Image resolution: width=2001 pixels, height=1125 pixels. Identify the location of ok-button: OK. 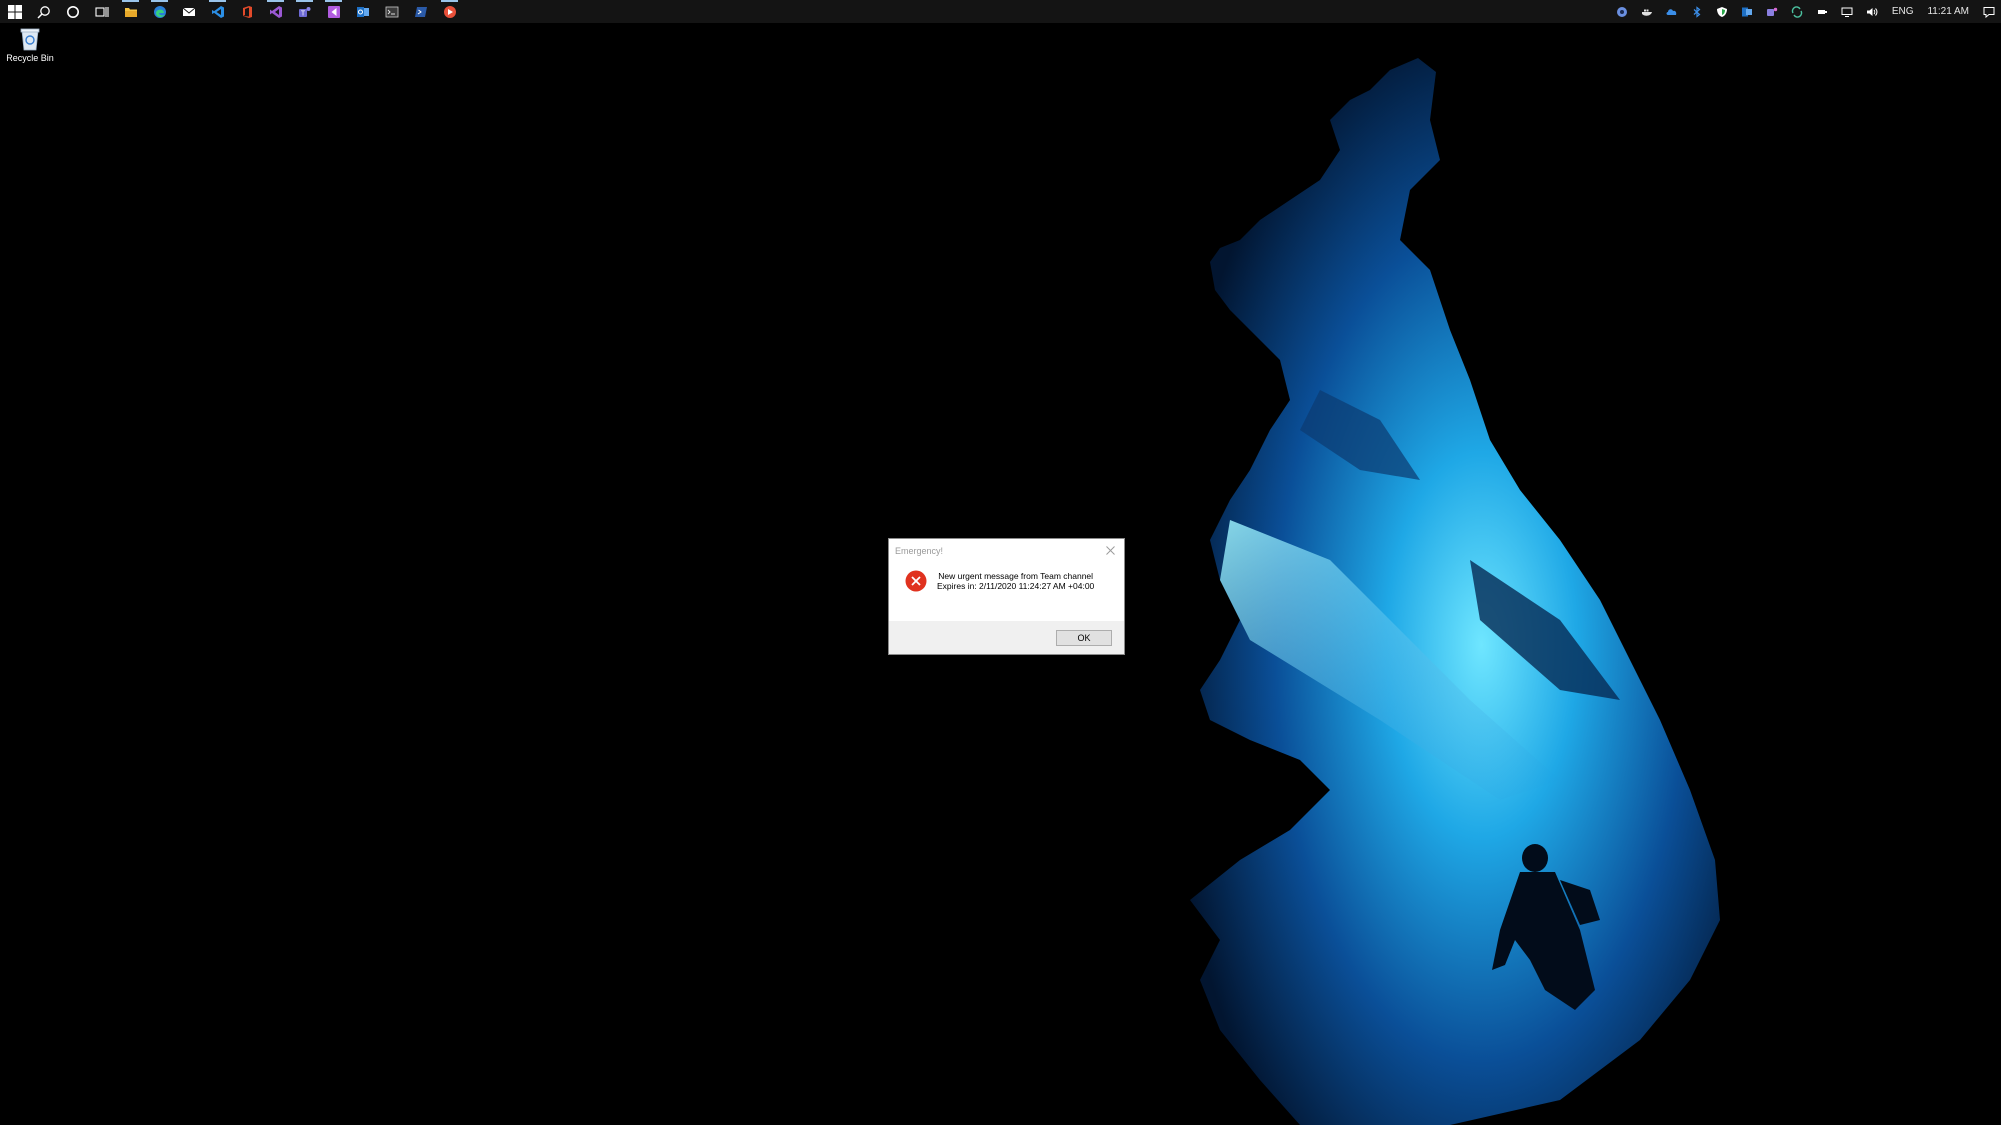
(1084, 637).